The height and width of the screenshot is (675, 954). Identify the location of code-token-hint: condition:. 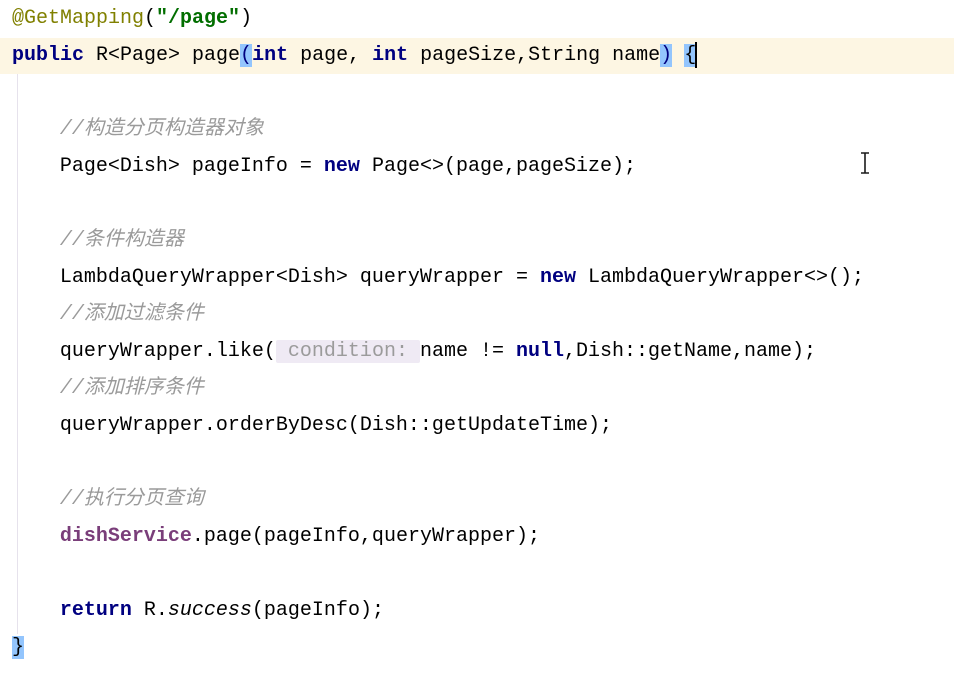
(347, 351).